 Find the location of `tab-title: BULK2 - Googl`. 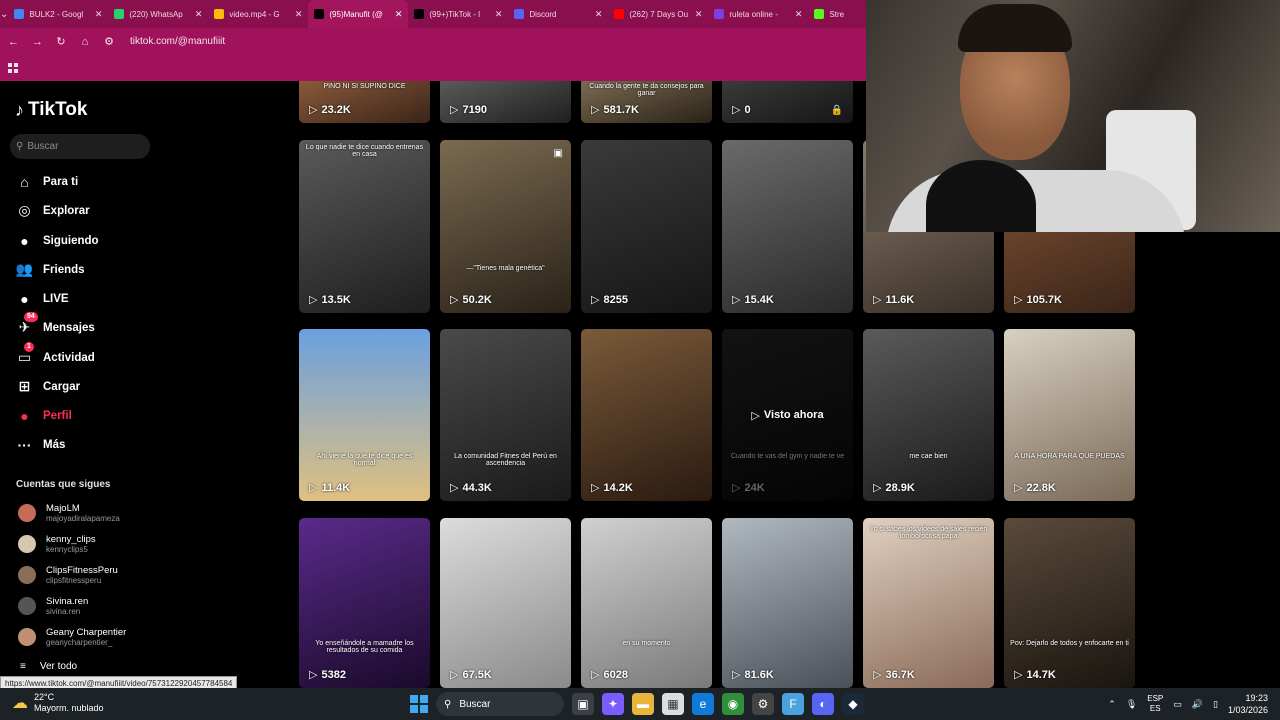

tab-title: BULK2 - Googl is located at coordinates (56, 14).